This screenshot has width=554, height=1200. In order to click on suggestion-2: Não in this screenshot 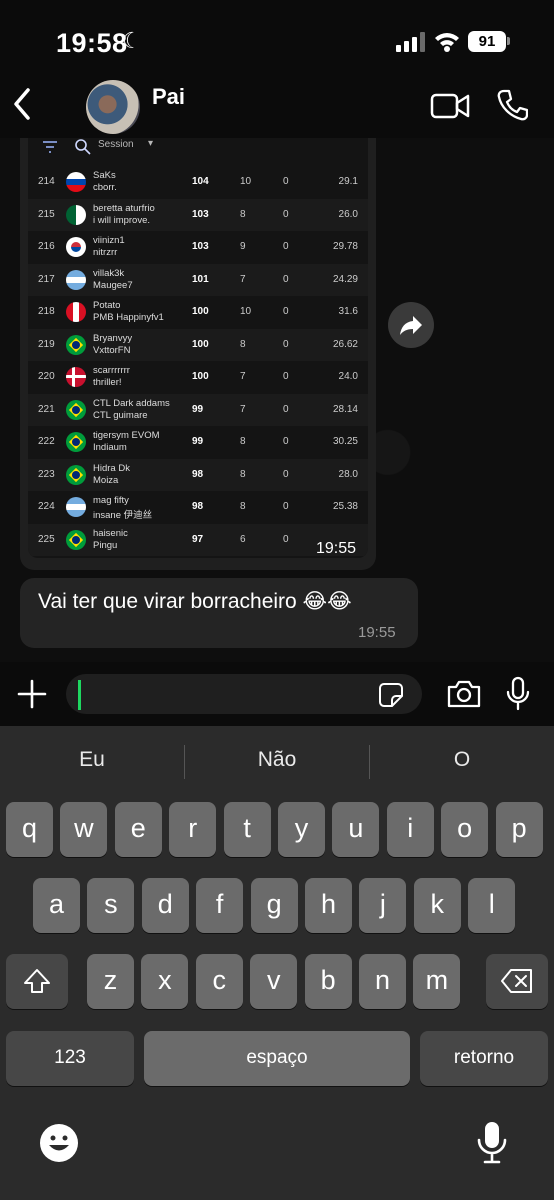, I will do `click(277, 760)`.